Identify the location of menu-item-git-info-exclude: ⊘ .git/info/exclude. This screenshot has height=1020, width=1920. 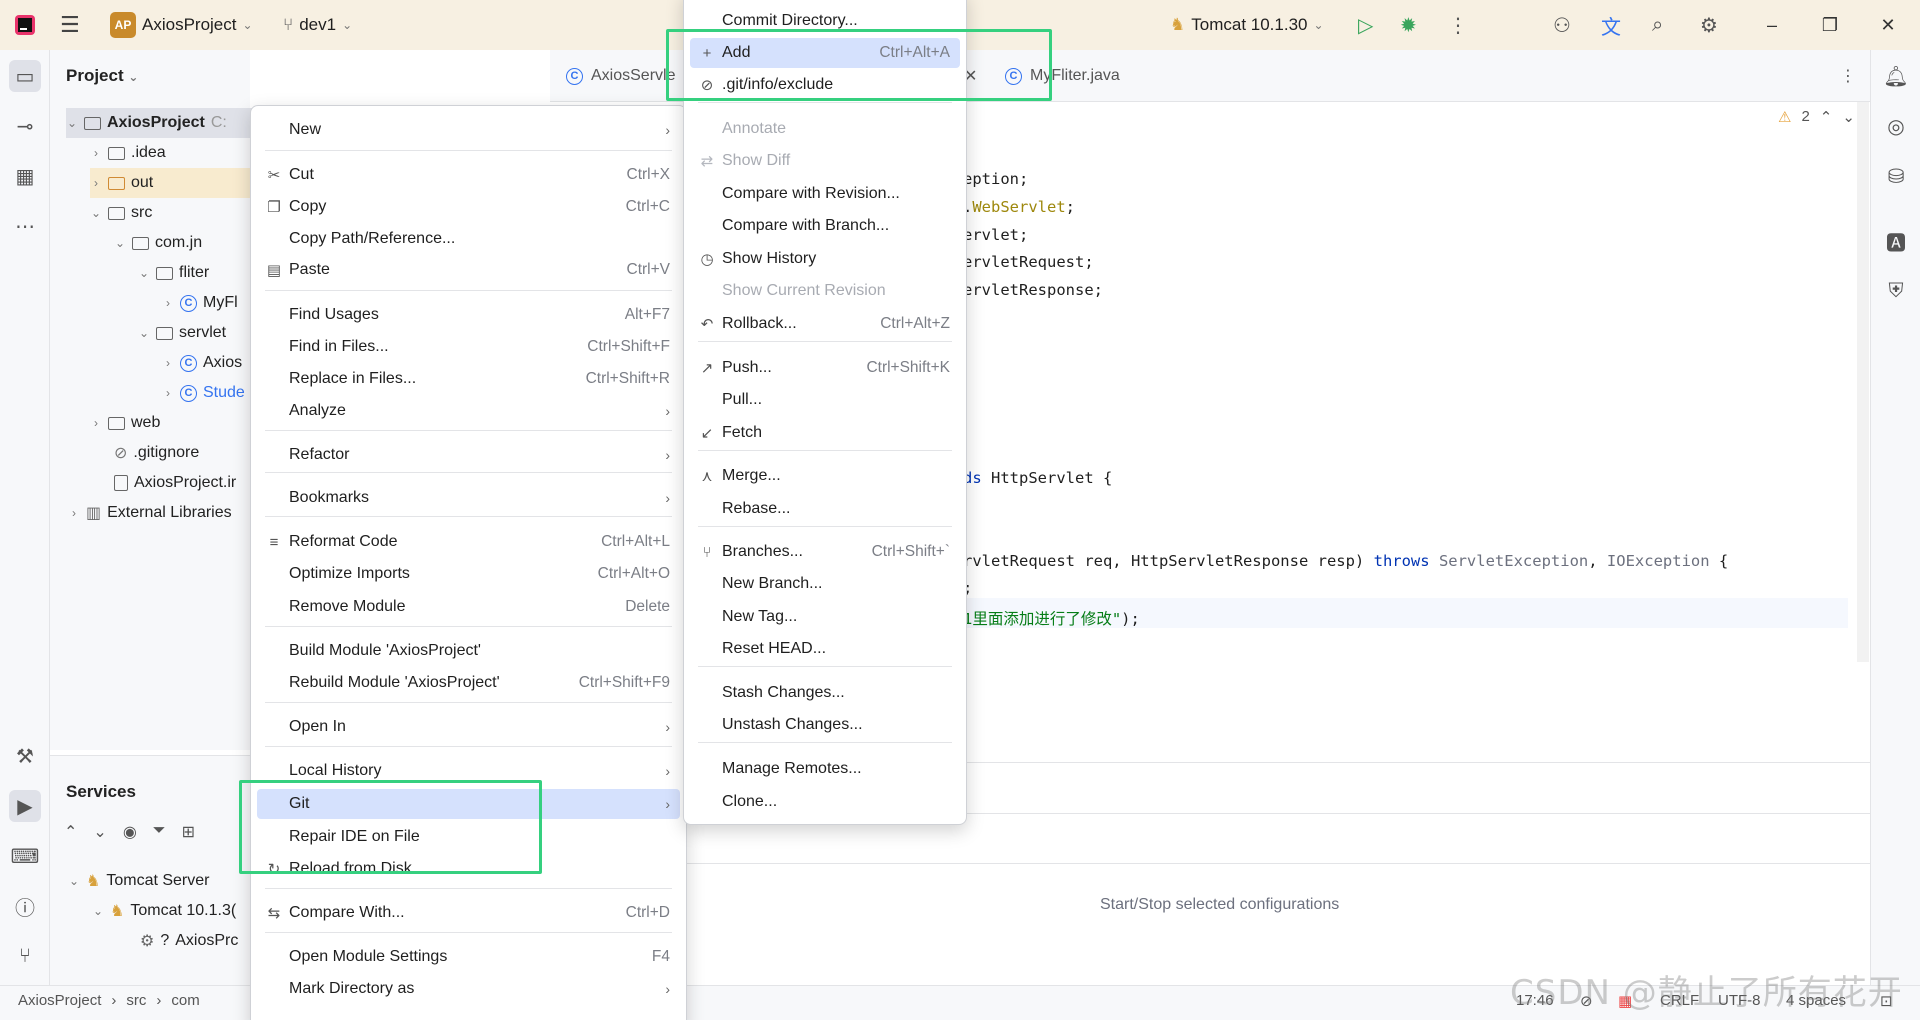
(825, 85).